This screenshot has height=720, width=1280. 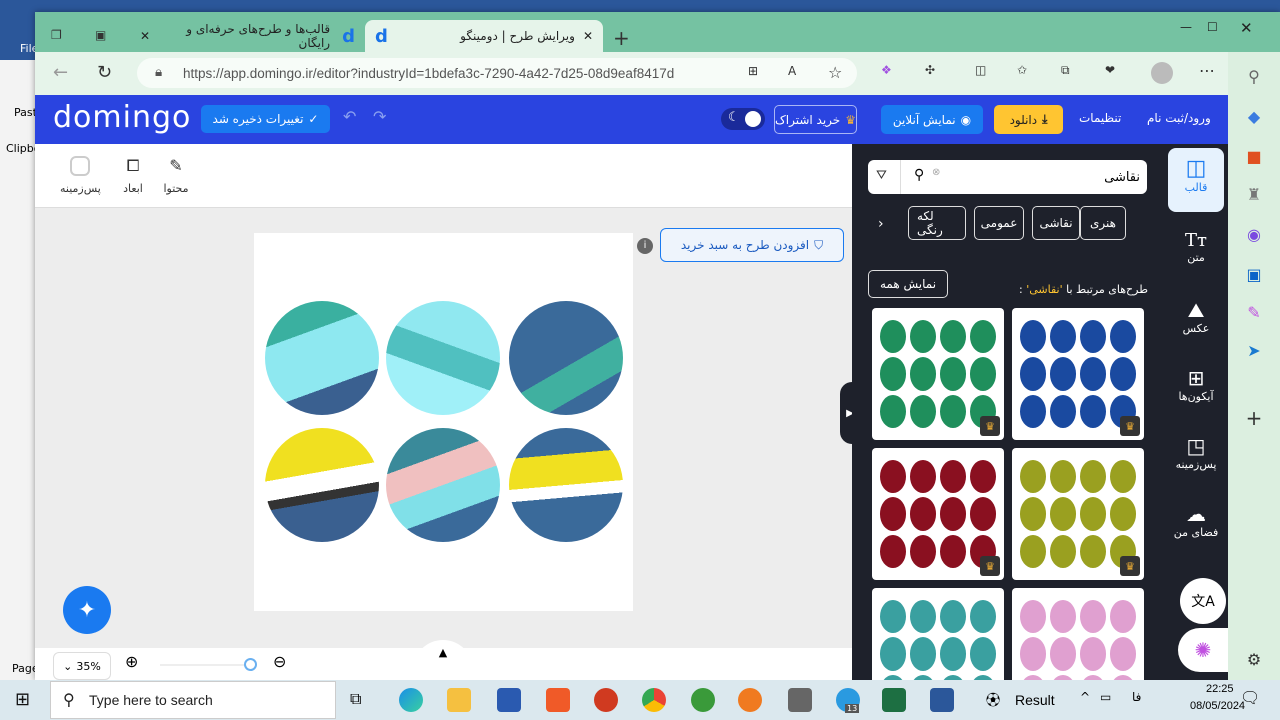 What do you see at coordinates (752, 245) in the screenshot?
I see `add-to-cart-button: ⛉ افزودن طرح به سبد خرید` at bounding box center [752, 245].